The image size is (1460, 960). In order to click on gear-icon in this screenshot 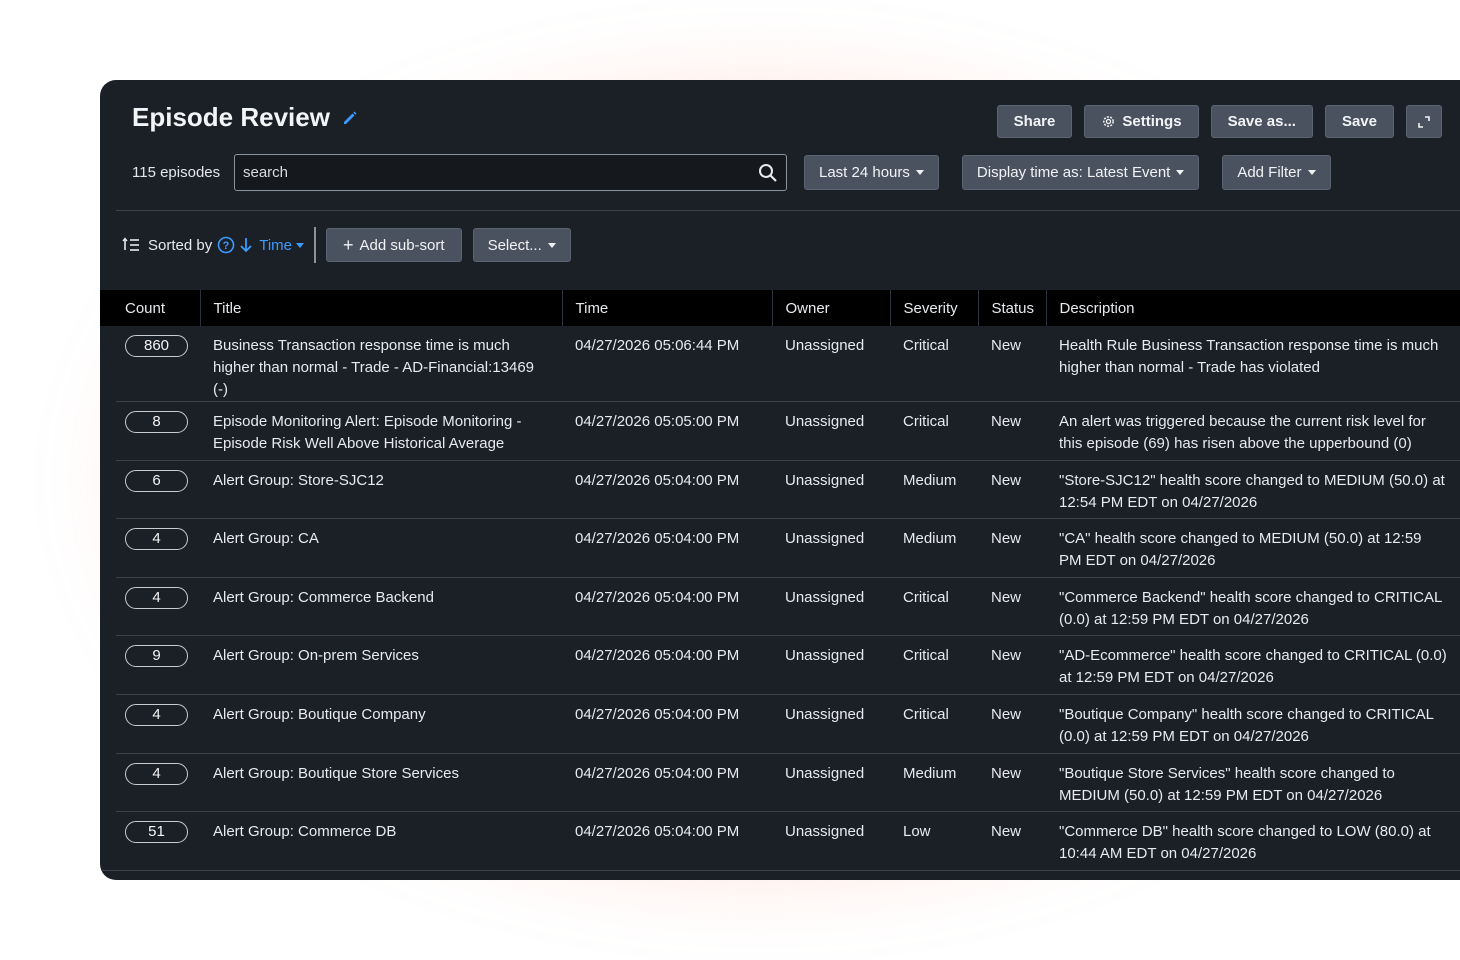, I will do `click(1109, 121)`.